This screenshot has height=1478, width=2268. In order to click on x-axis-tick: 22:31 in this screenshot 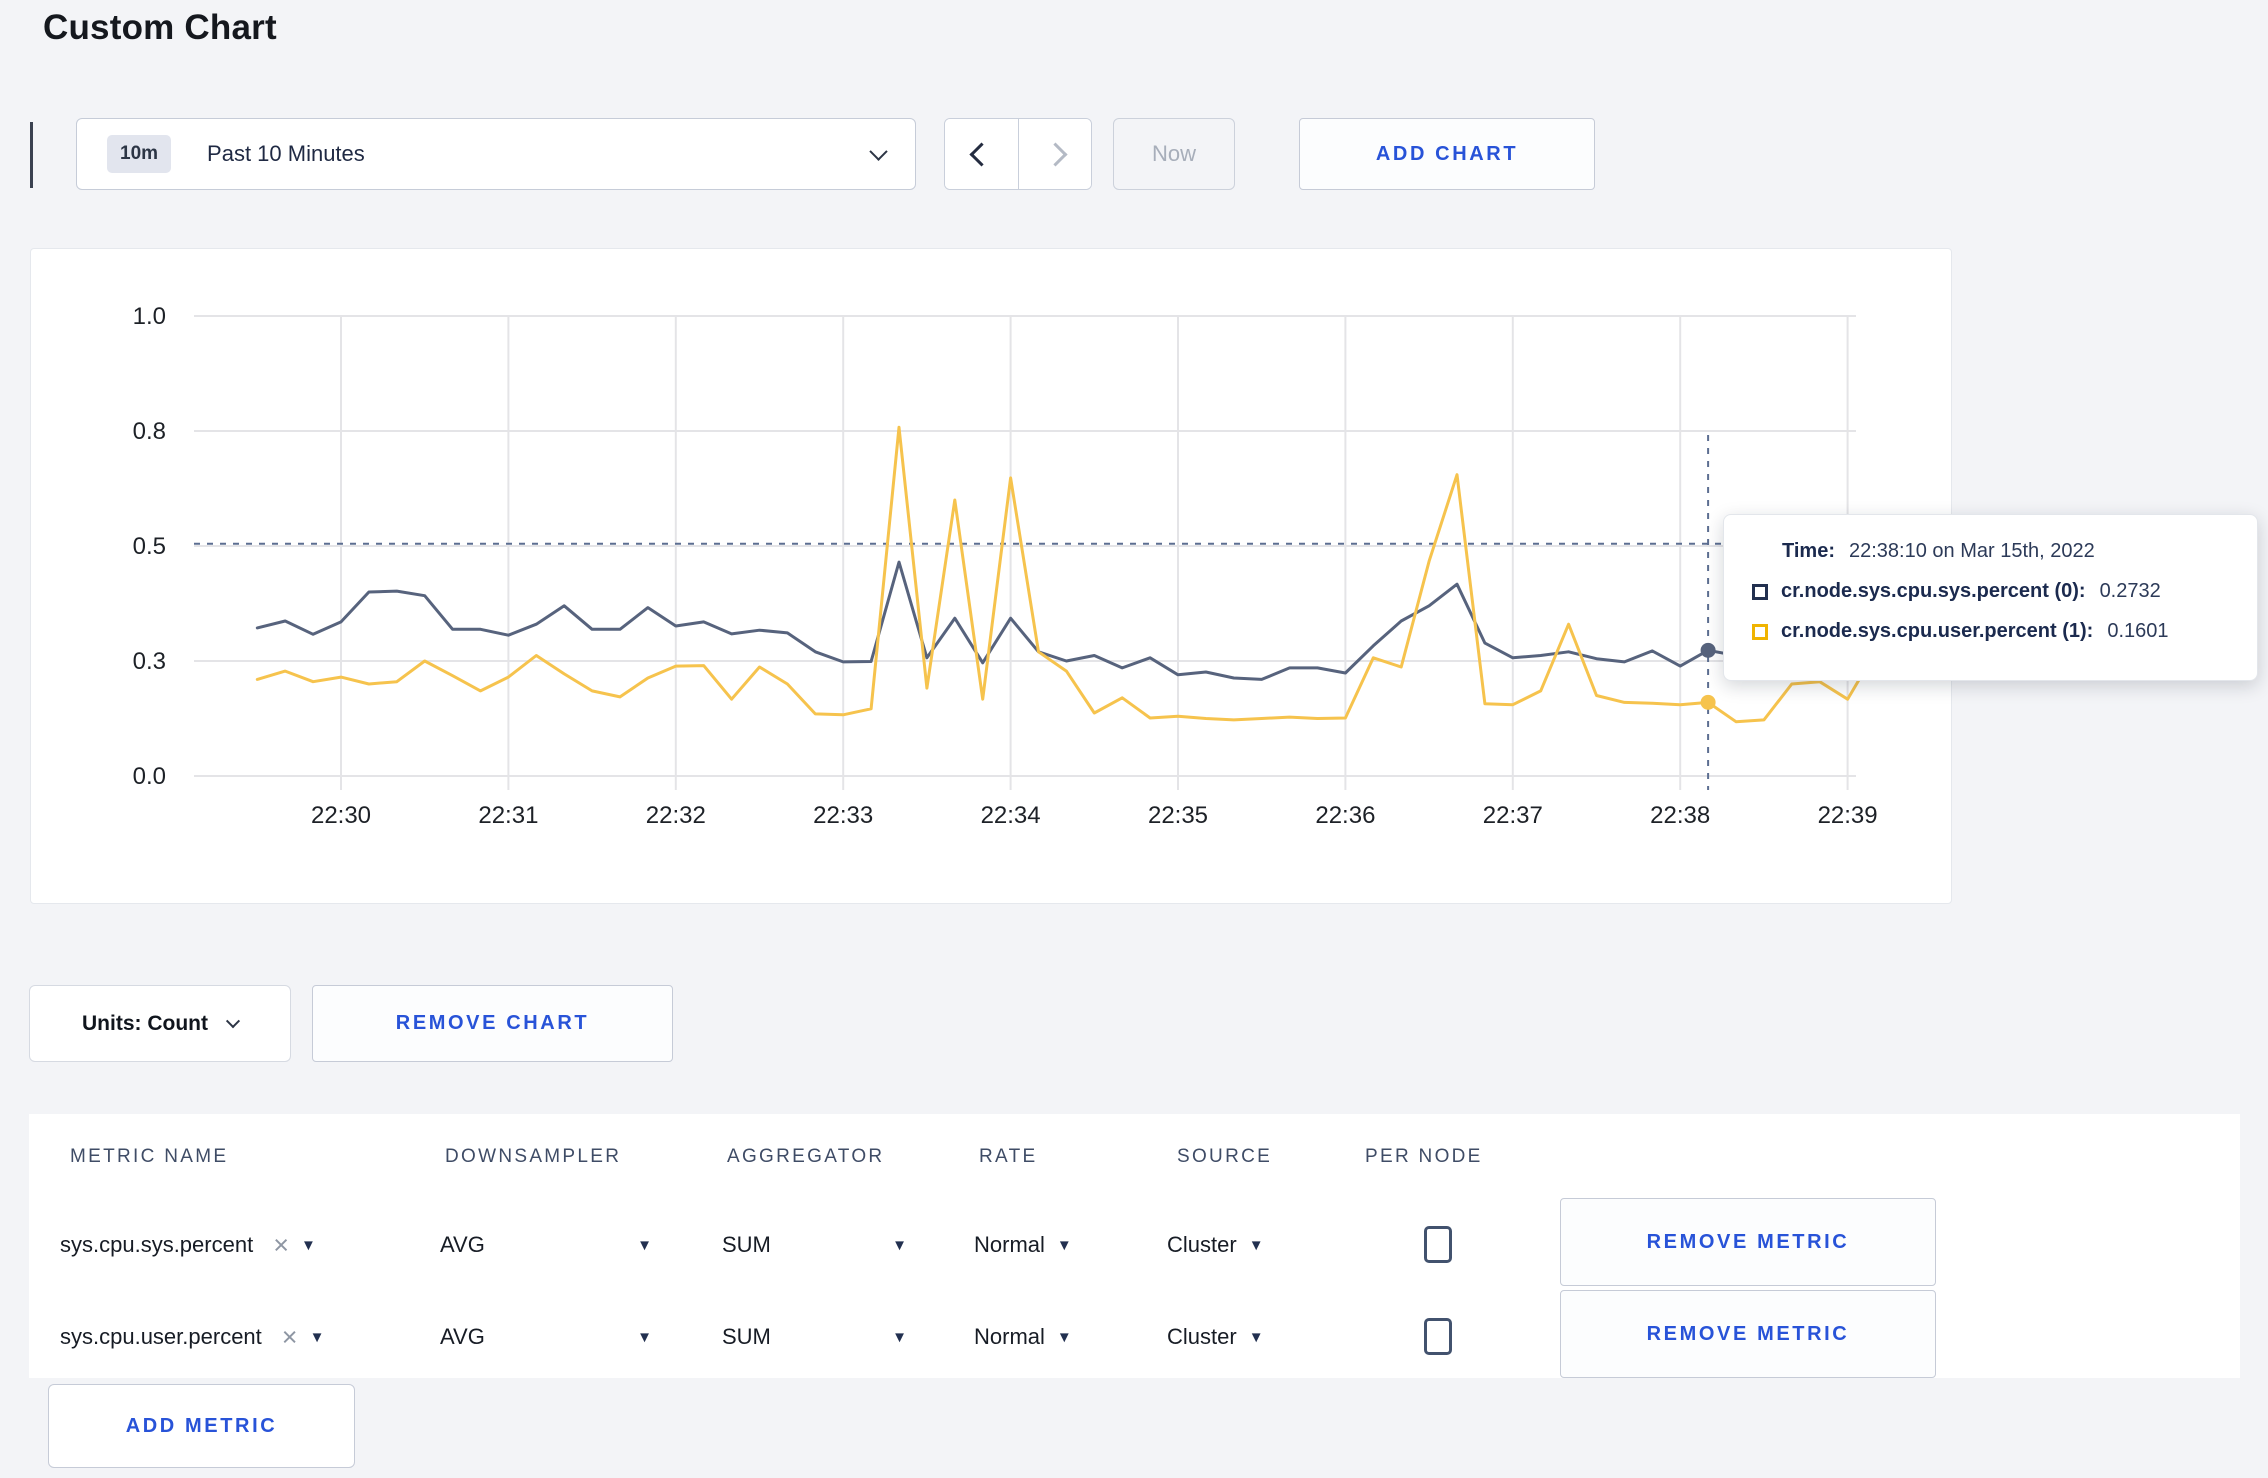, I will do `click(508, 815)`.